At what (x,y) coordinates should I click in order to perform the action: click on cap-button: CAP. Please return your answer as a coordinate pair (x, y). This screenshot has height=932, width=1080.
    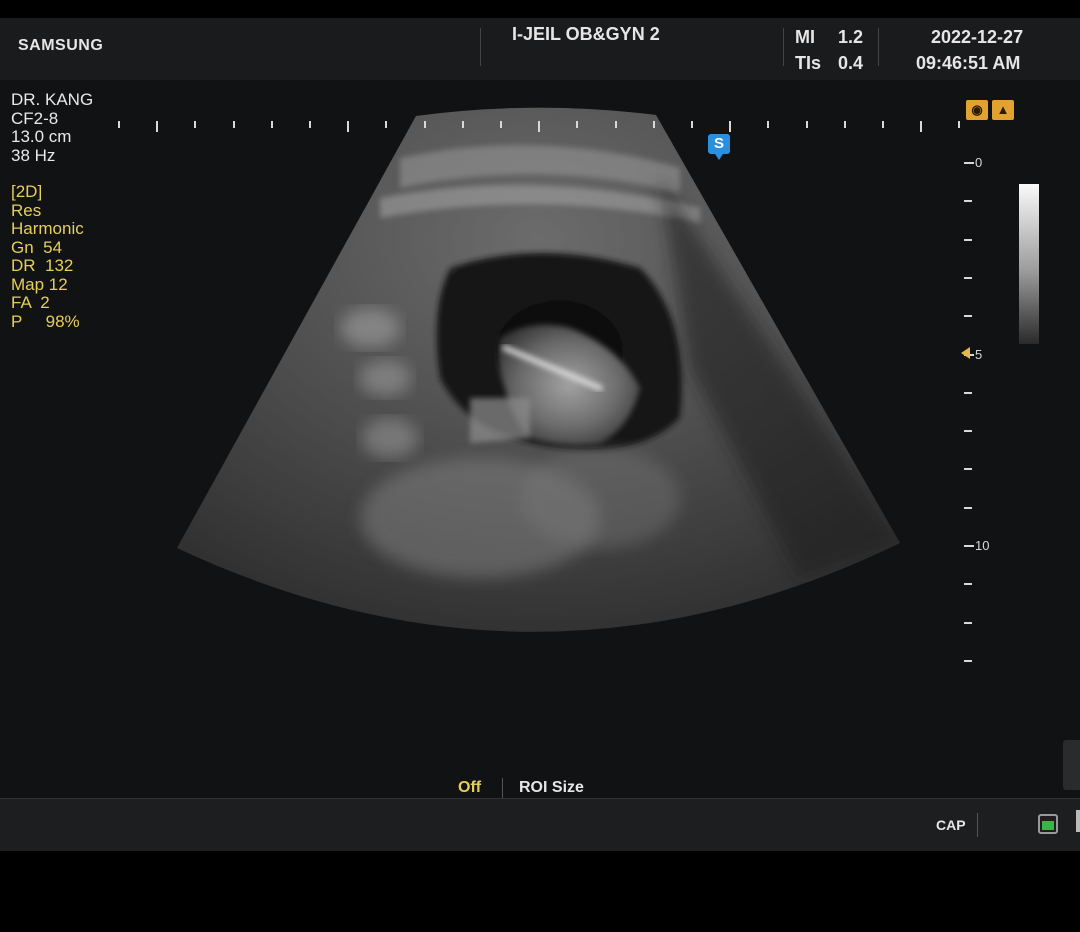
    Looking at the image, I should click on (951, 825).